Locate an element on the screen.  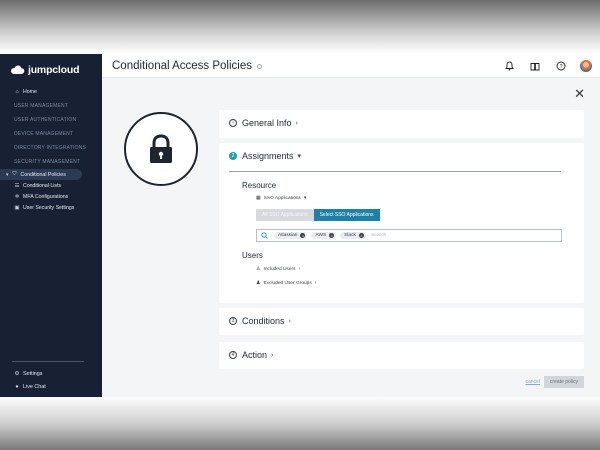
sidebar-item-conditional-policies: ▾ ⛉ Conditional Policies is located at coordinates (41, 174).